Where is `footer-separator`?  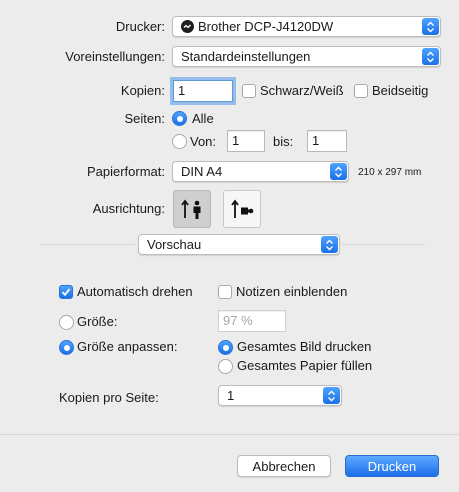
footer-separator is located at coordinates (229, 434).